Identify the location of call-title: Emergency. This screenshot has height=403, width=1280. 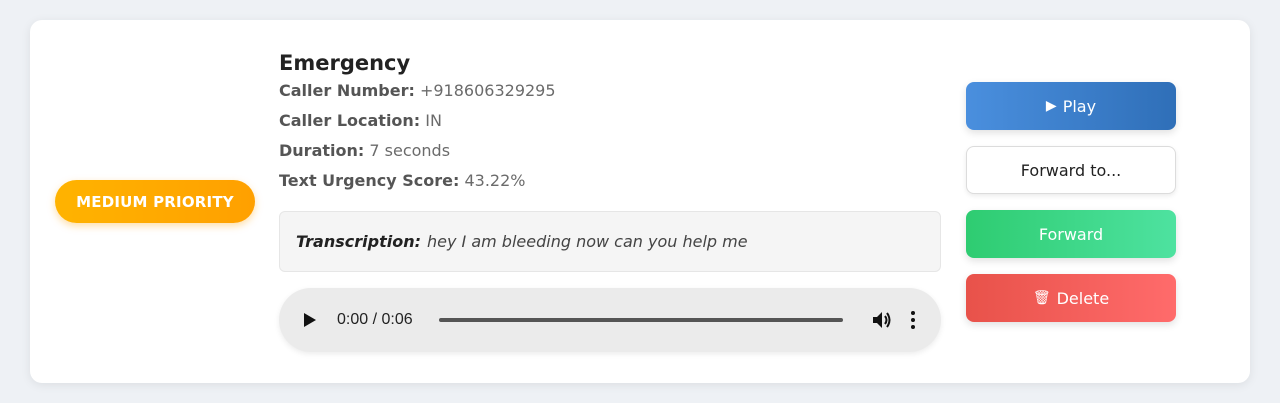
(345, 63).